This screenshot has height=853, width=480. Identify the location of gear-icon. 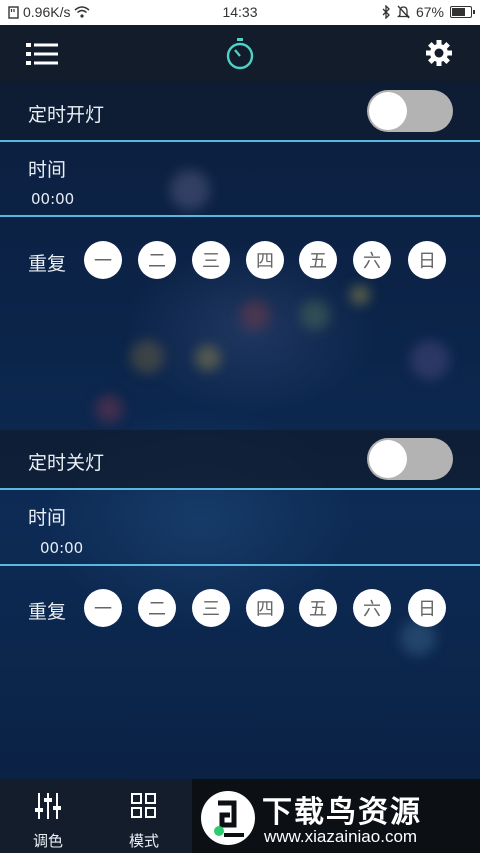
(439, 53).